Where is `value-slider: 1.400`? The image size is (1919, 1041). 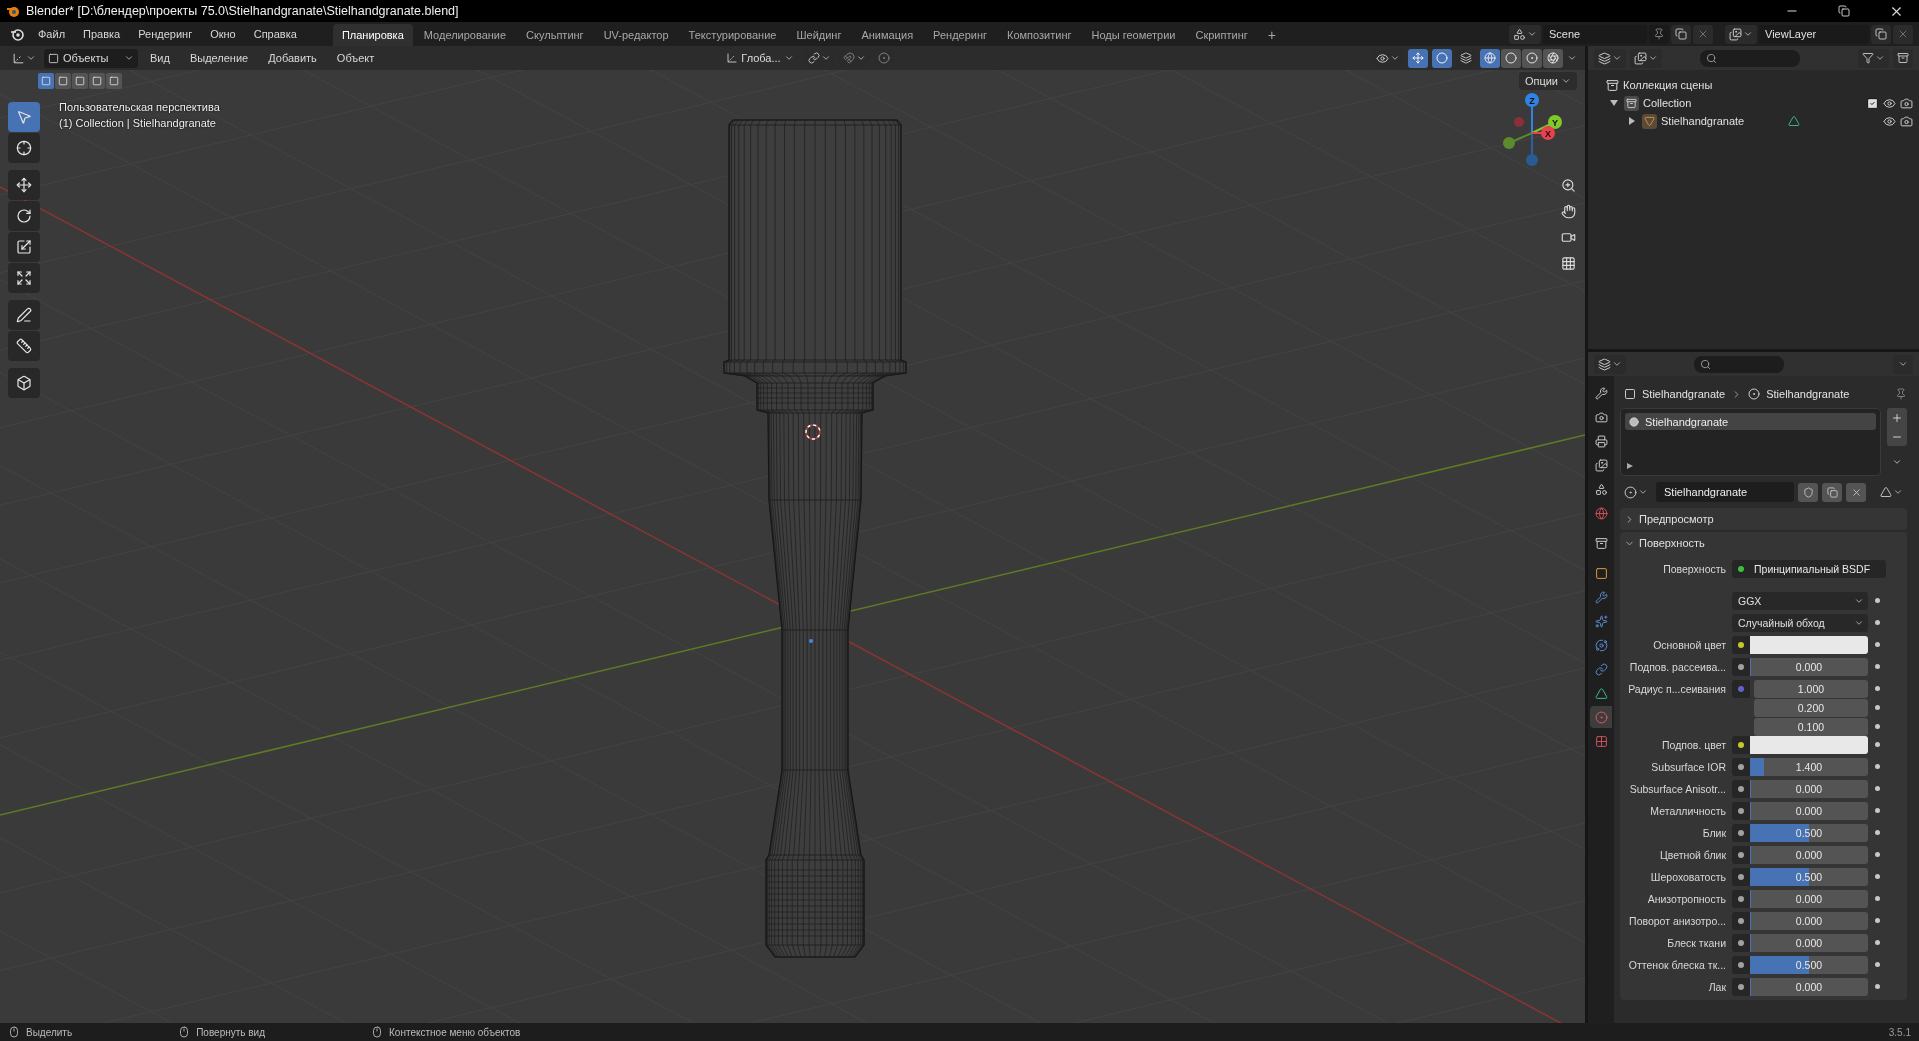
value-slider: 1.400 is located at coordinates (1809, 767).